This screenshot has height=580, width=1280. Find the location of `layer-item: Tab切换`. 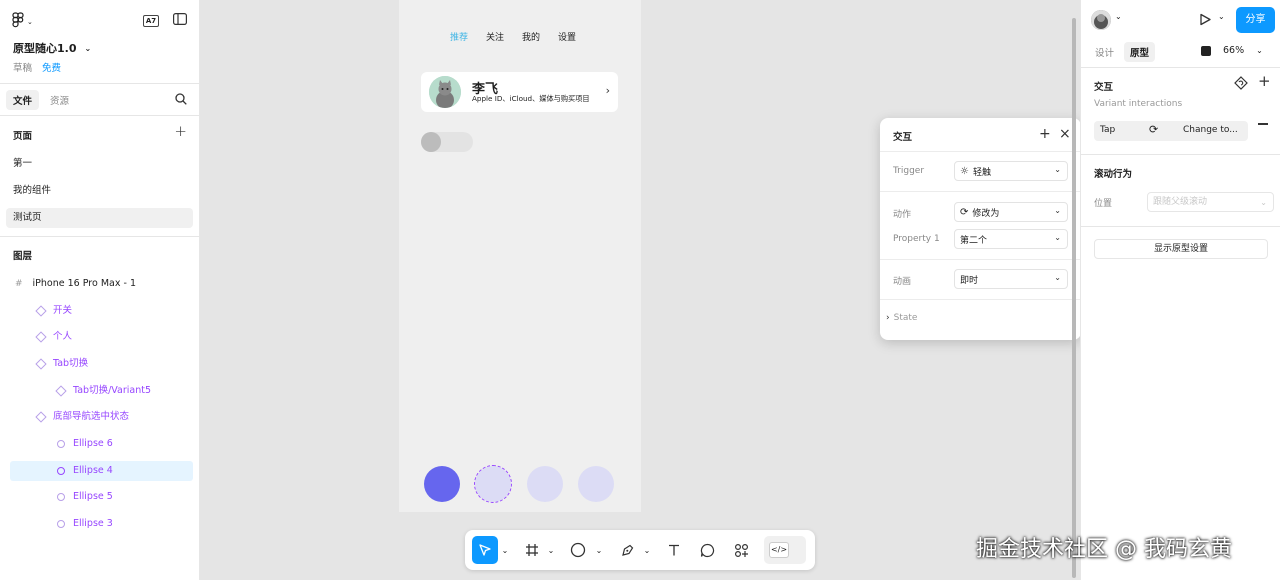

layer-item: Tab切换 is located at coordinates (62, 364).